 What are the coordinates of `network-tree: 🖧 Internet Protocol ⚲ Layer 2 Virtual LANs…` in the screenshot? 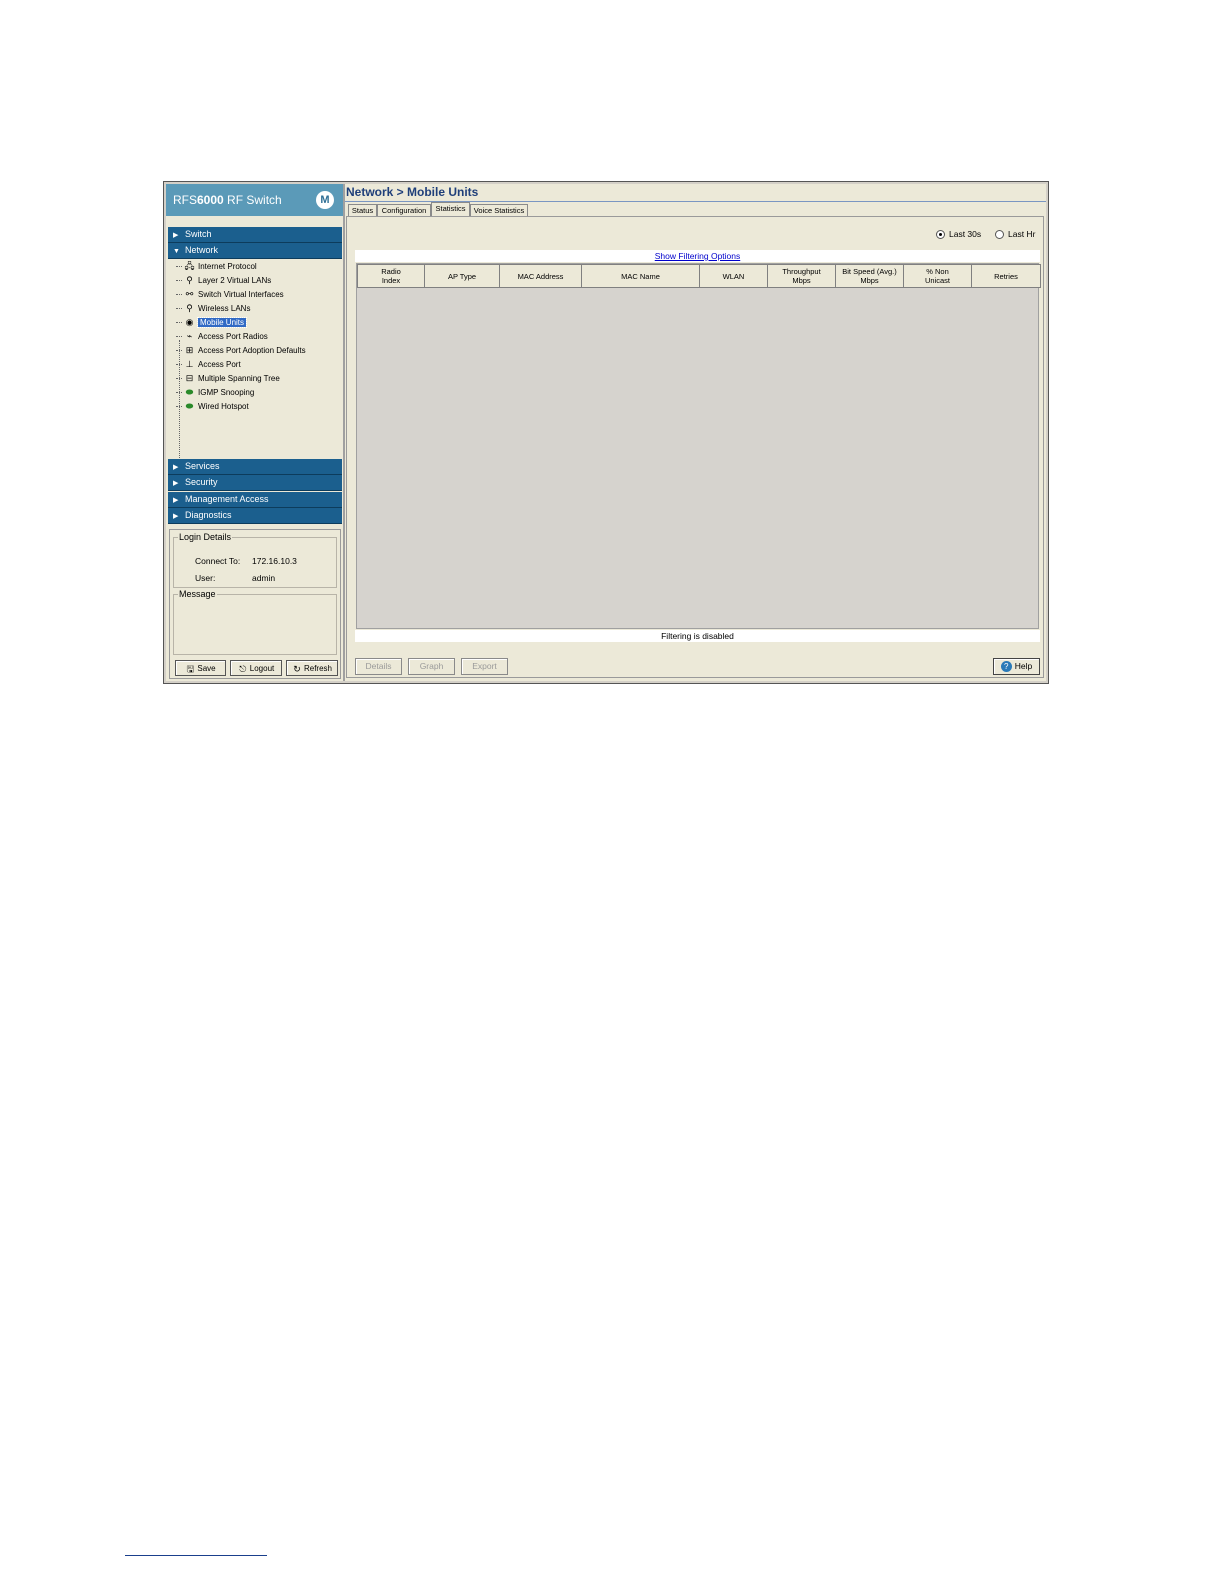 It's located at (255, 374).